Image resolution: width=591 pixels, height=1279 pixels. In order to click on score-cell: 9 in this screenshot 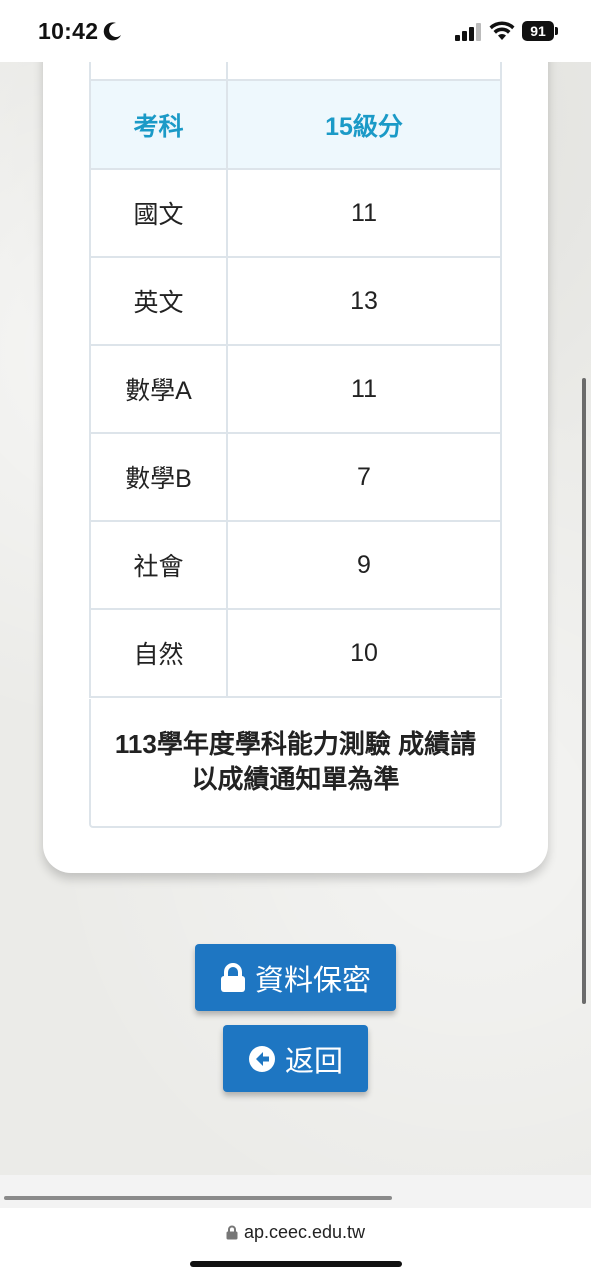, I will do `click(364, 565)`.